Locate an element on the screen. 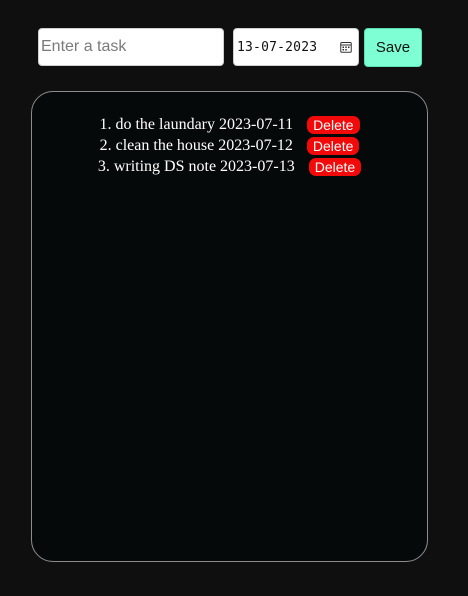 The image size is (468, 596). todo-item: 1. do the laundary 2023-07-11 Delete is located at coordinates (229, 124).